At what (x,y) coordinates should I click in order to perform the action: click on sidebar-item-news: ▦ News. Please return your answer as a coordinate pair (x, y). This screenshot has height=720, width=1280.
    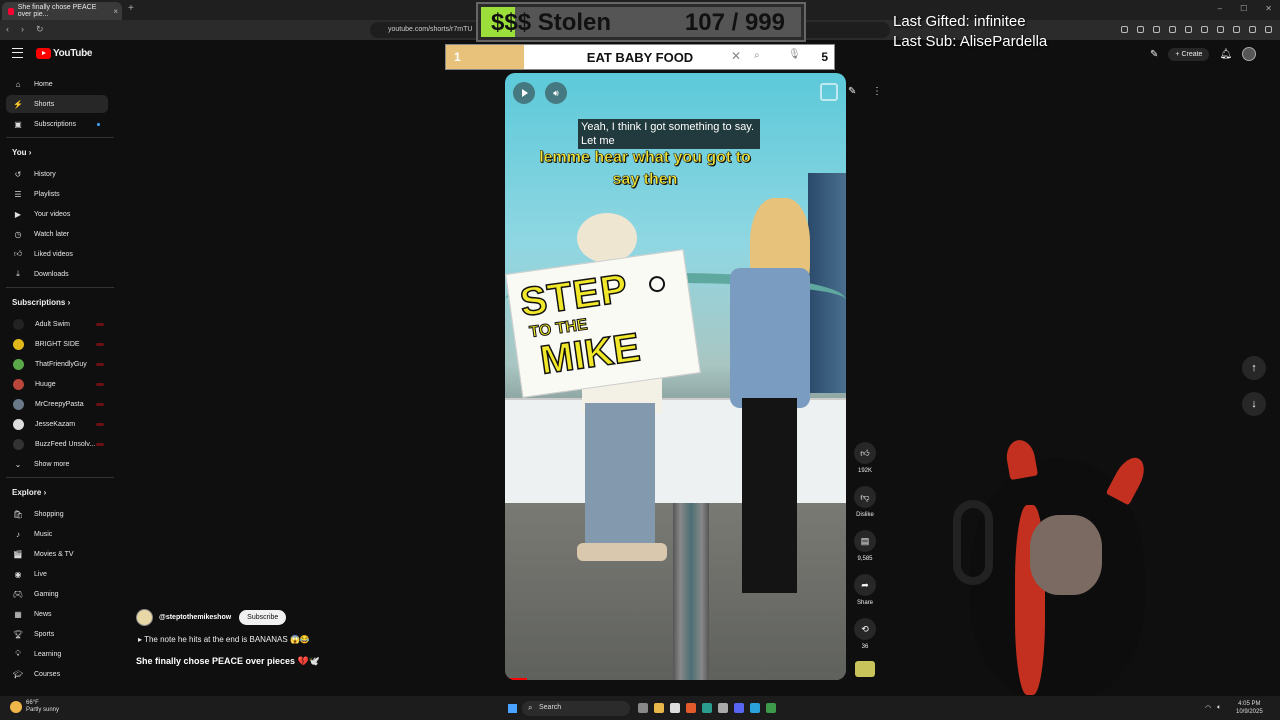
    Looking at the image, I should click on (57, 614).